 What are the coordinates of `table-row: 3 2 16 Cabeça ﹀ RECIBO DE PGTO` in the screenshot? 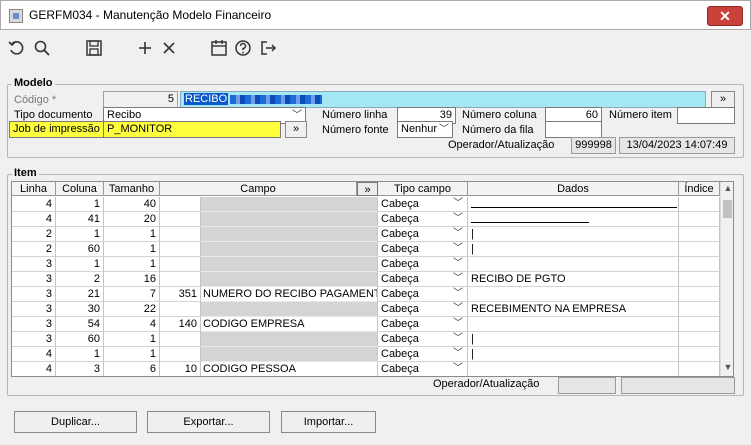 It's located at (366, 279).